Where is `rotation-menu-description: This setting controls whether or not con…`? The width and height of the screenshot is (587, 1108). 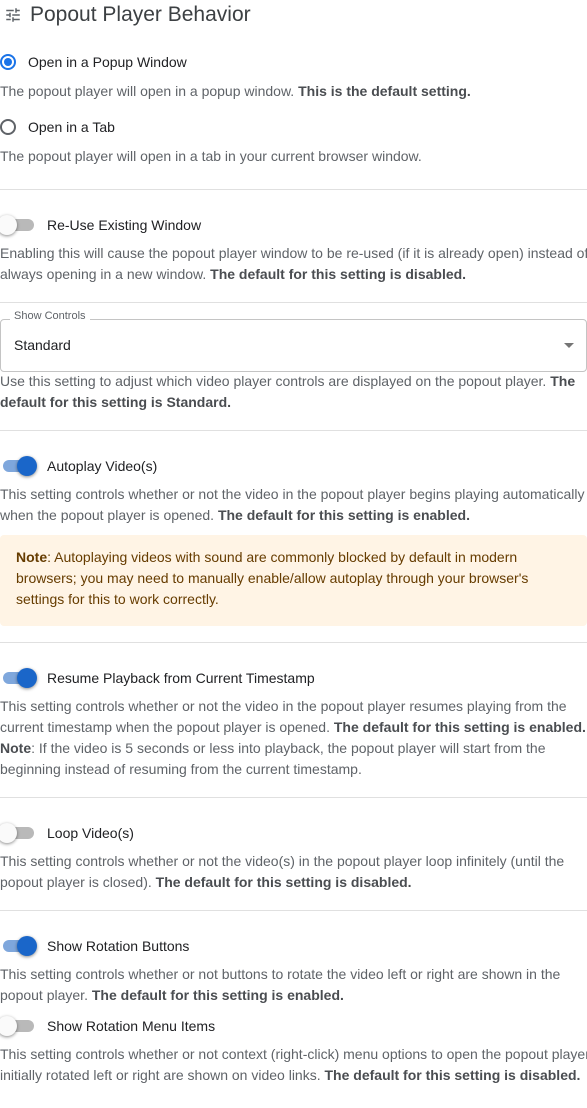
rotation-menu-description: This setting controls whether or not con… is located at coordinates (293, 1064).